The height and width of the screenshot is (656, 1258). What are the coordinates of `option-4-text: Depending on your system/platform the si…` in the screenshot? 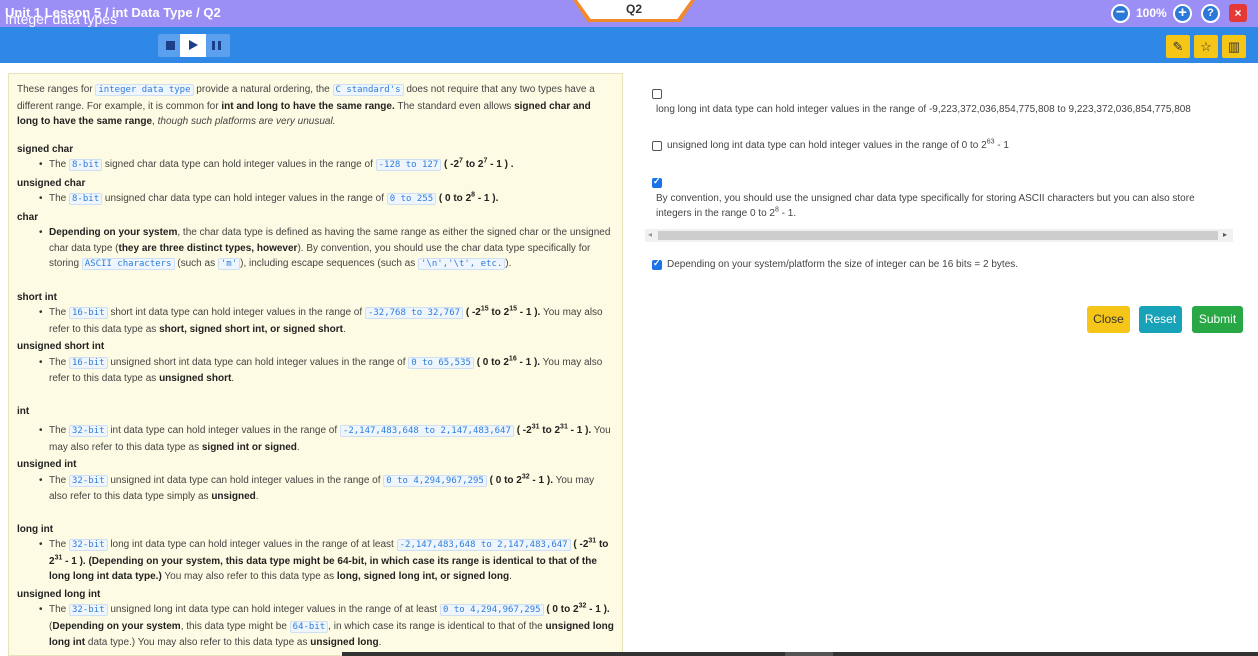 It's located at (843, 264).